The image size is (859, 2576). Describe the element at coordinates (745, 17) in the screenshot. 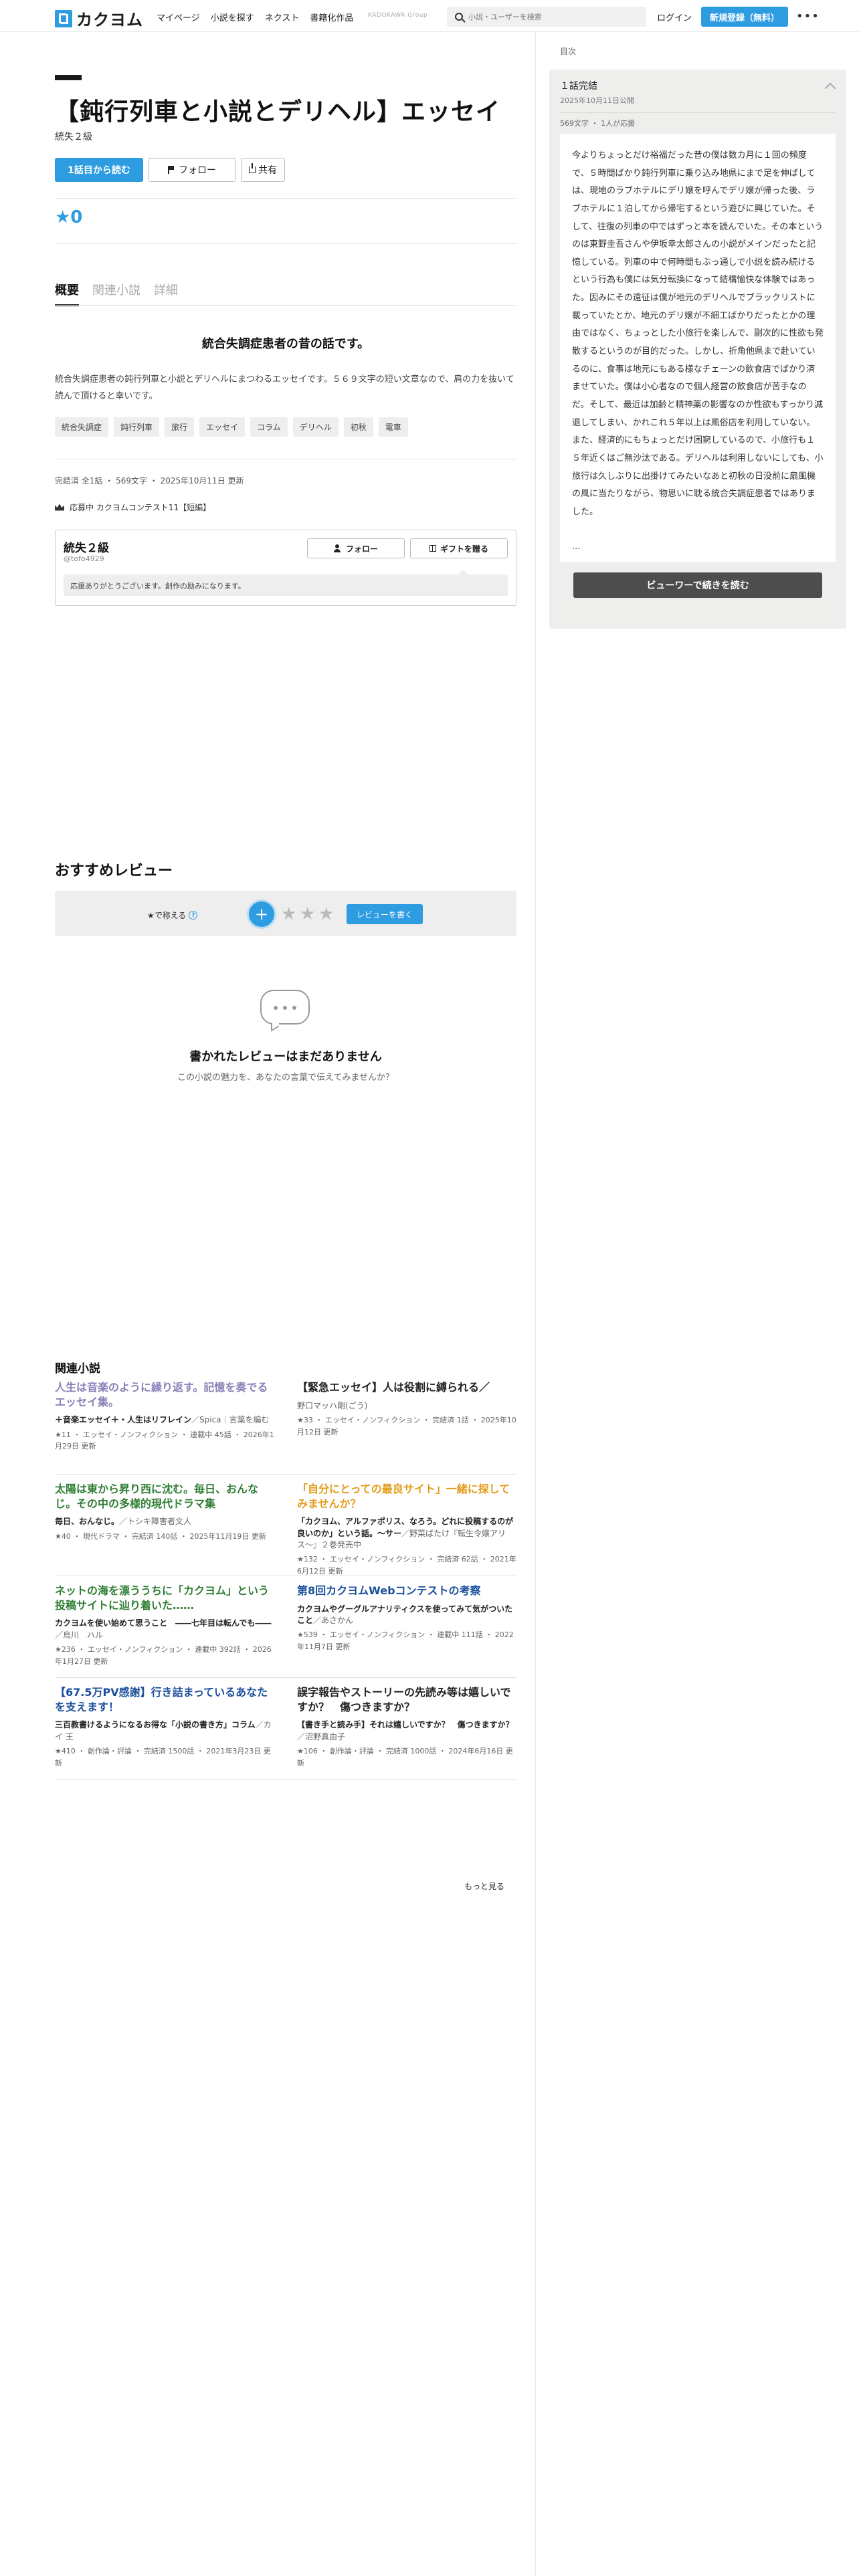

I see `signup-button: 新規登録（無料）` at that location.